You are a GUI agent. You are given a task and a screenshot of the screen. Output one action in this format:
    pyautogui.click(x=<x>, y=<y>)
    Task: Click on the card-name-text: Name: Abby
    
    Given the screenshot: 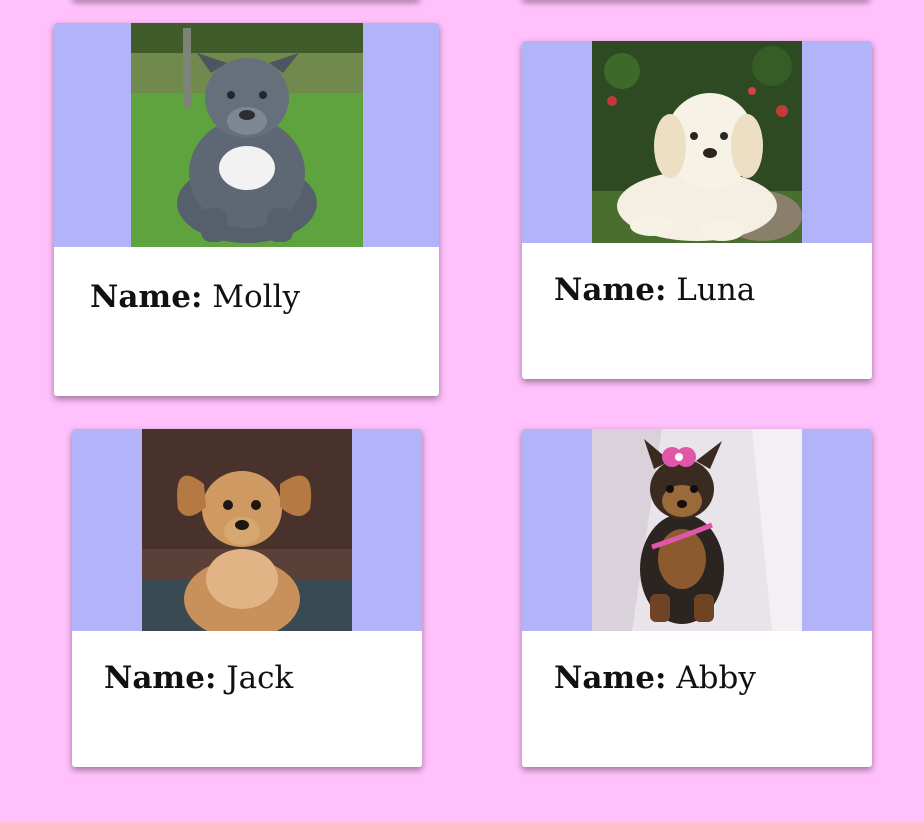 What is the action you would take?
    pyautogui.click(x=697, y=678)
    